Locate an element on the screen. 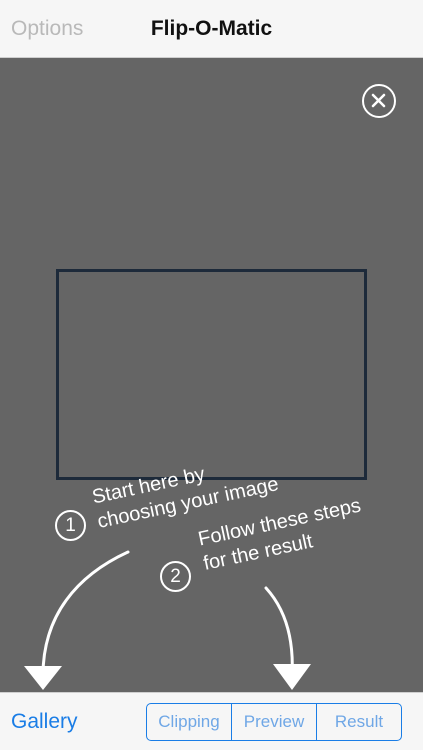 Image resolution: width=423 pixels, height=750 pixels. navigation-bar: Options Flip-O-Matic is located at coordinates (211, 29).